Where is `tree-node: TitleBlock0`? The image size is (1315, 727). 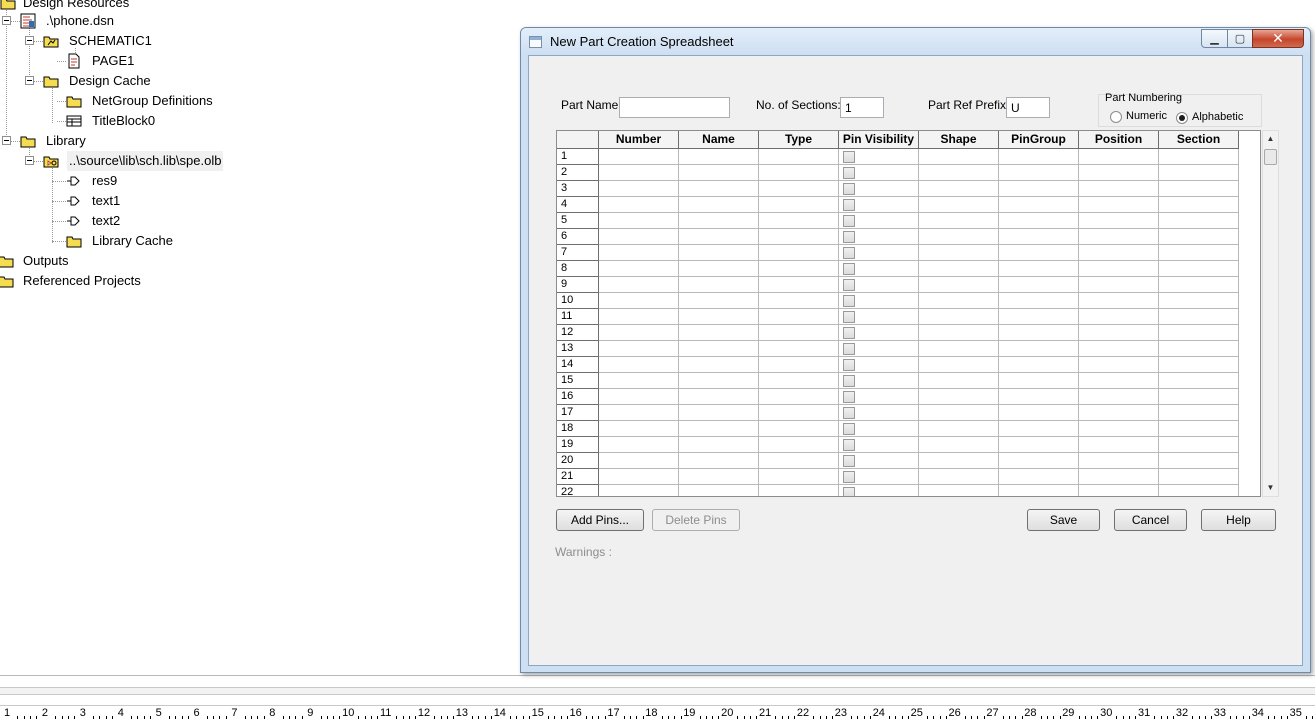 tree-node: TitleBlock0 is located at coordinates (260, 121).